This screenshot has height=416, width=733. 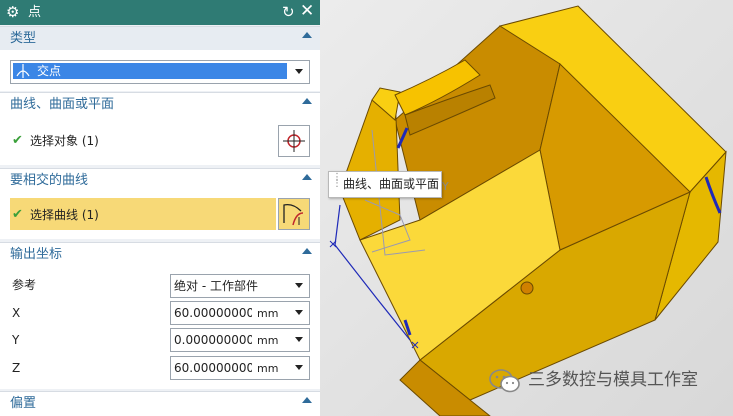 What do you see at coordinates (12, 12) in the screenshot?
I see `gear-icon: ⚙` at bounding box center [12, 12].